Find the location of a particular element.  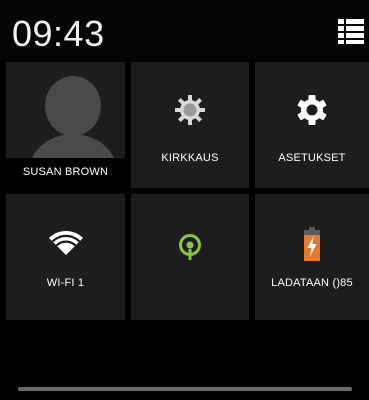

location-tile is located at coordinates (190, 257).